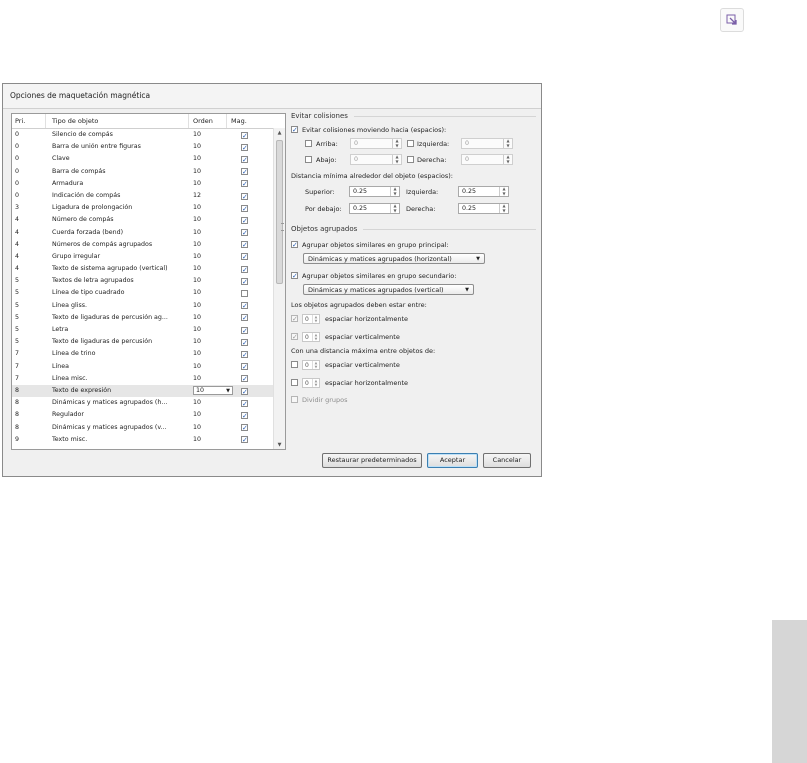 The image size is (807, 763). What do you see at coordinates (413, 318) in the screenshot?
I see `between-horizontal-option: ✓ 0 ▲ ▼ espaciar horizontalmente` at bounding box center [413, 318].